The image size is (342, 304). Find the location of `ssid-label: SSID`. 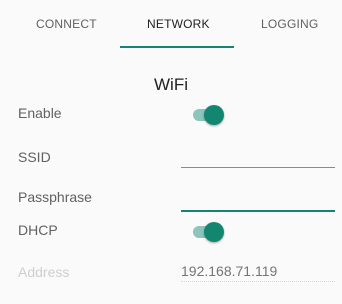

ssid-label: SSID is located at coordinates (34, 157).